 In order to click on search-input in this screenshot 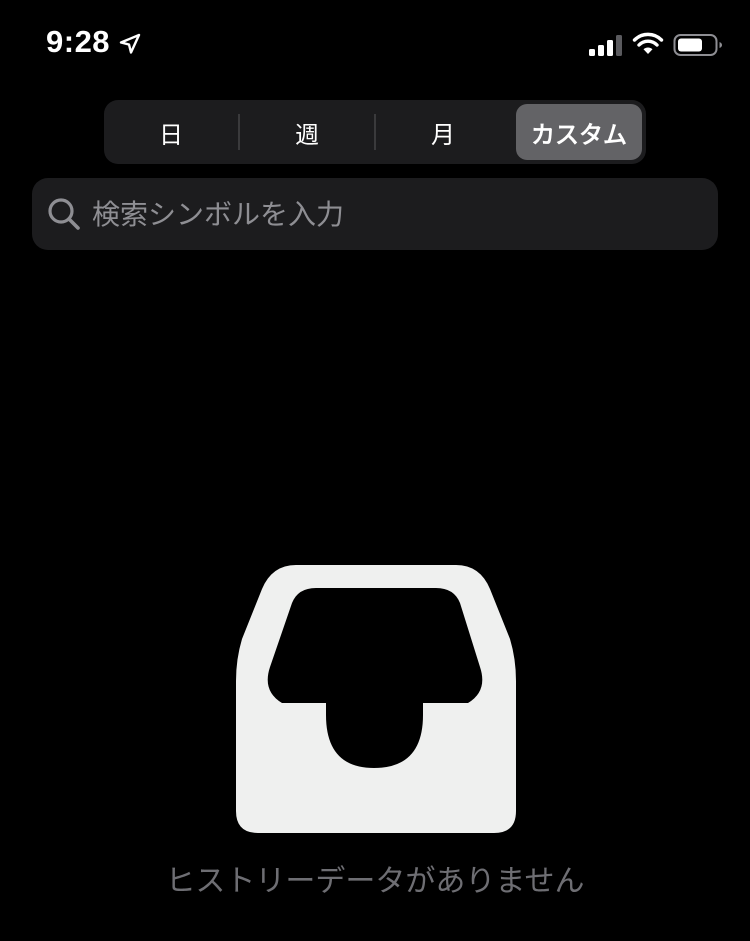, I will do `click(397, 214)`.